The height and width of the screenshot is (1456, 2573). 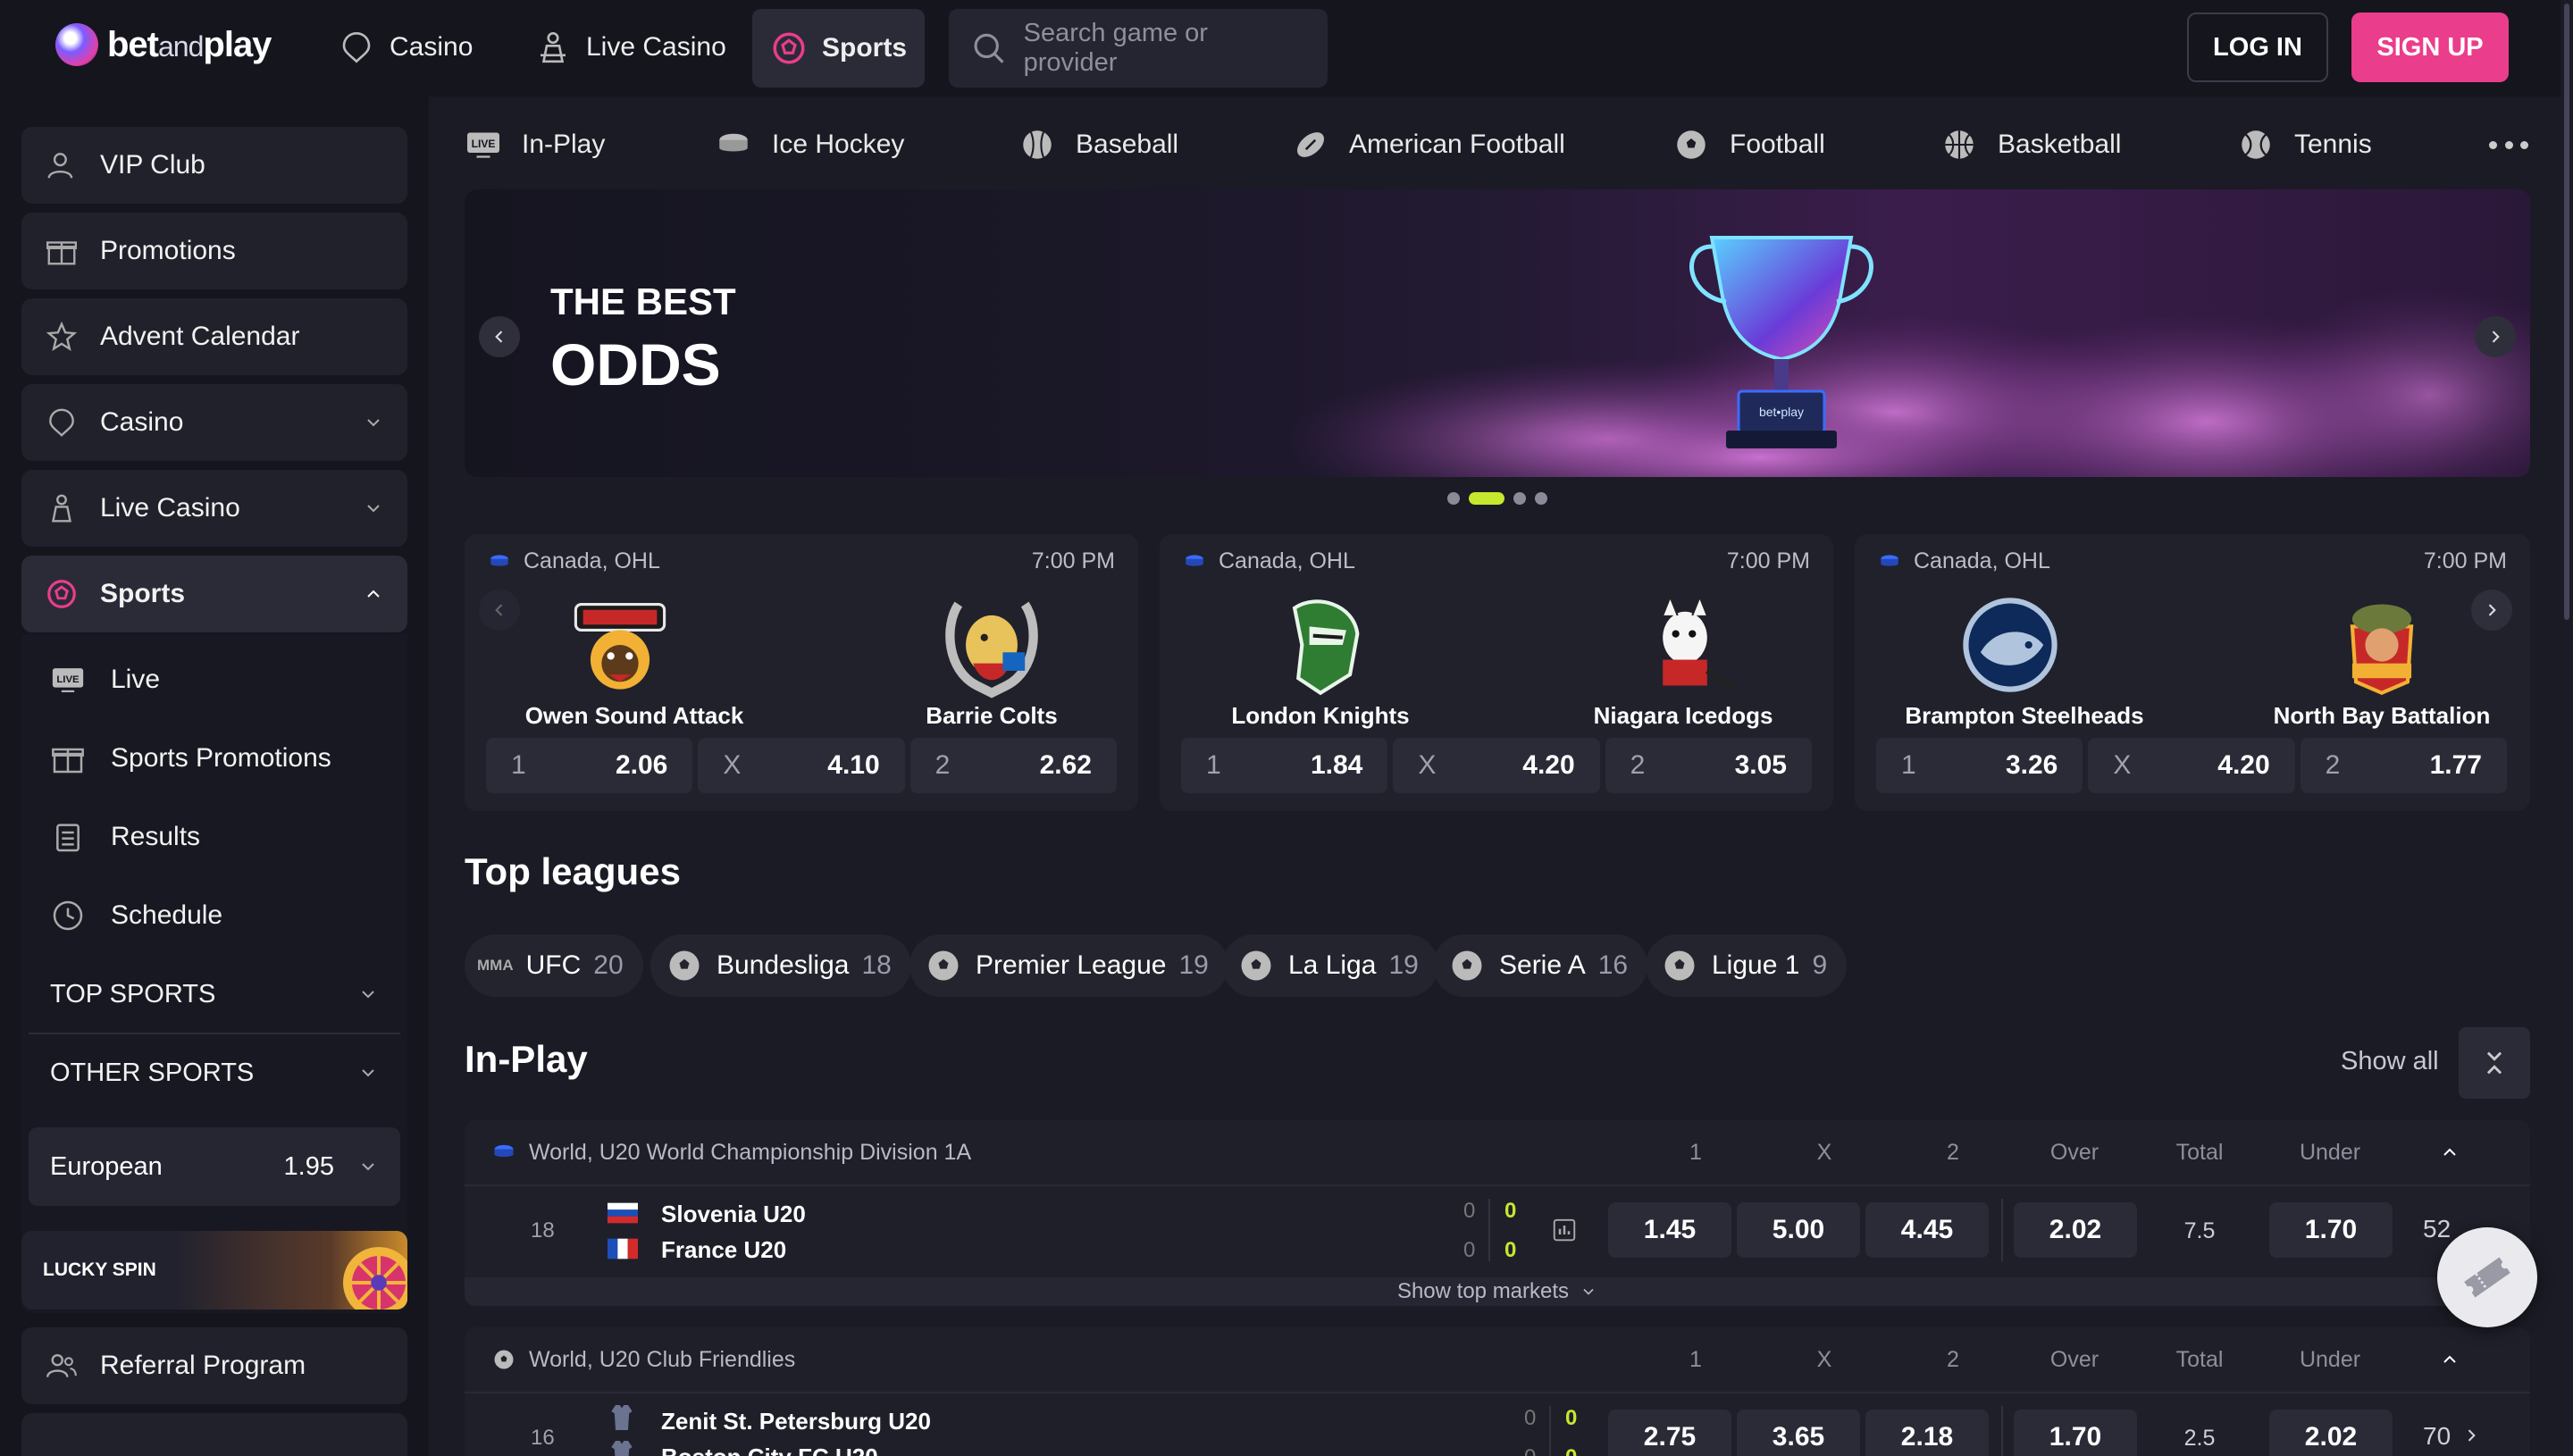 I want to click on more-sports-button, so click(x=2508, y=144).